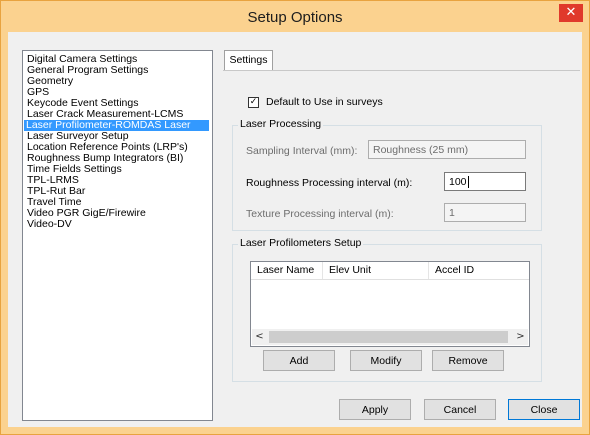  I want to click on cancel-button: Cancel, so click(460, 409).